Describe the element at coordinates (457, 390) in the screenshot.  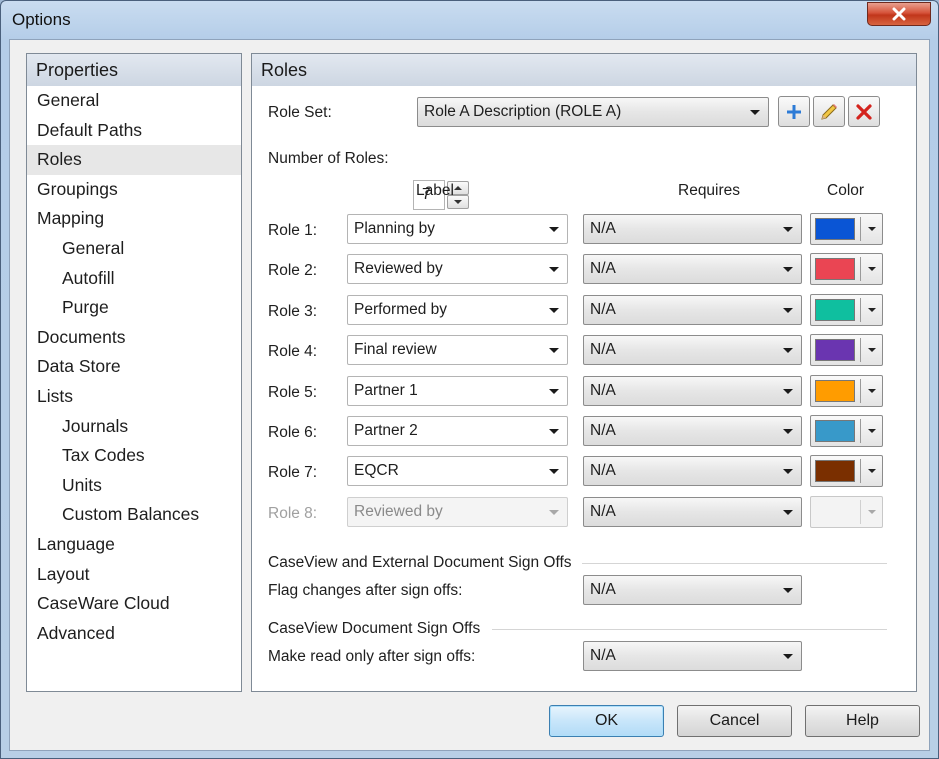
I see `role-label-combo: Partner 1` at that location.